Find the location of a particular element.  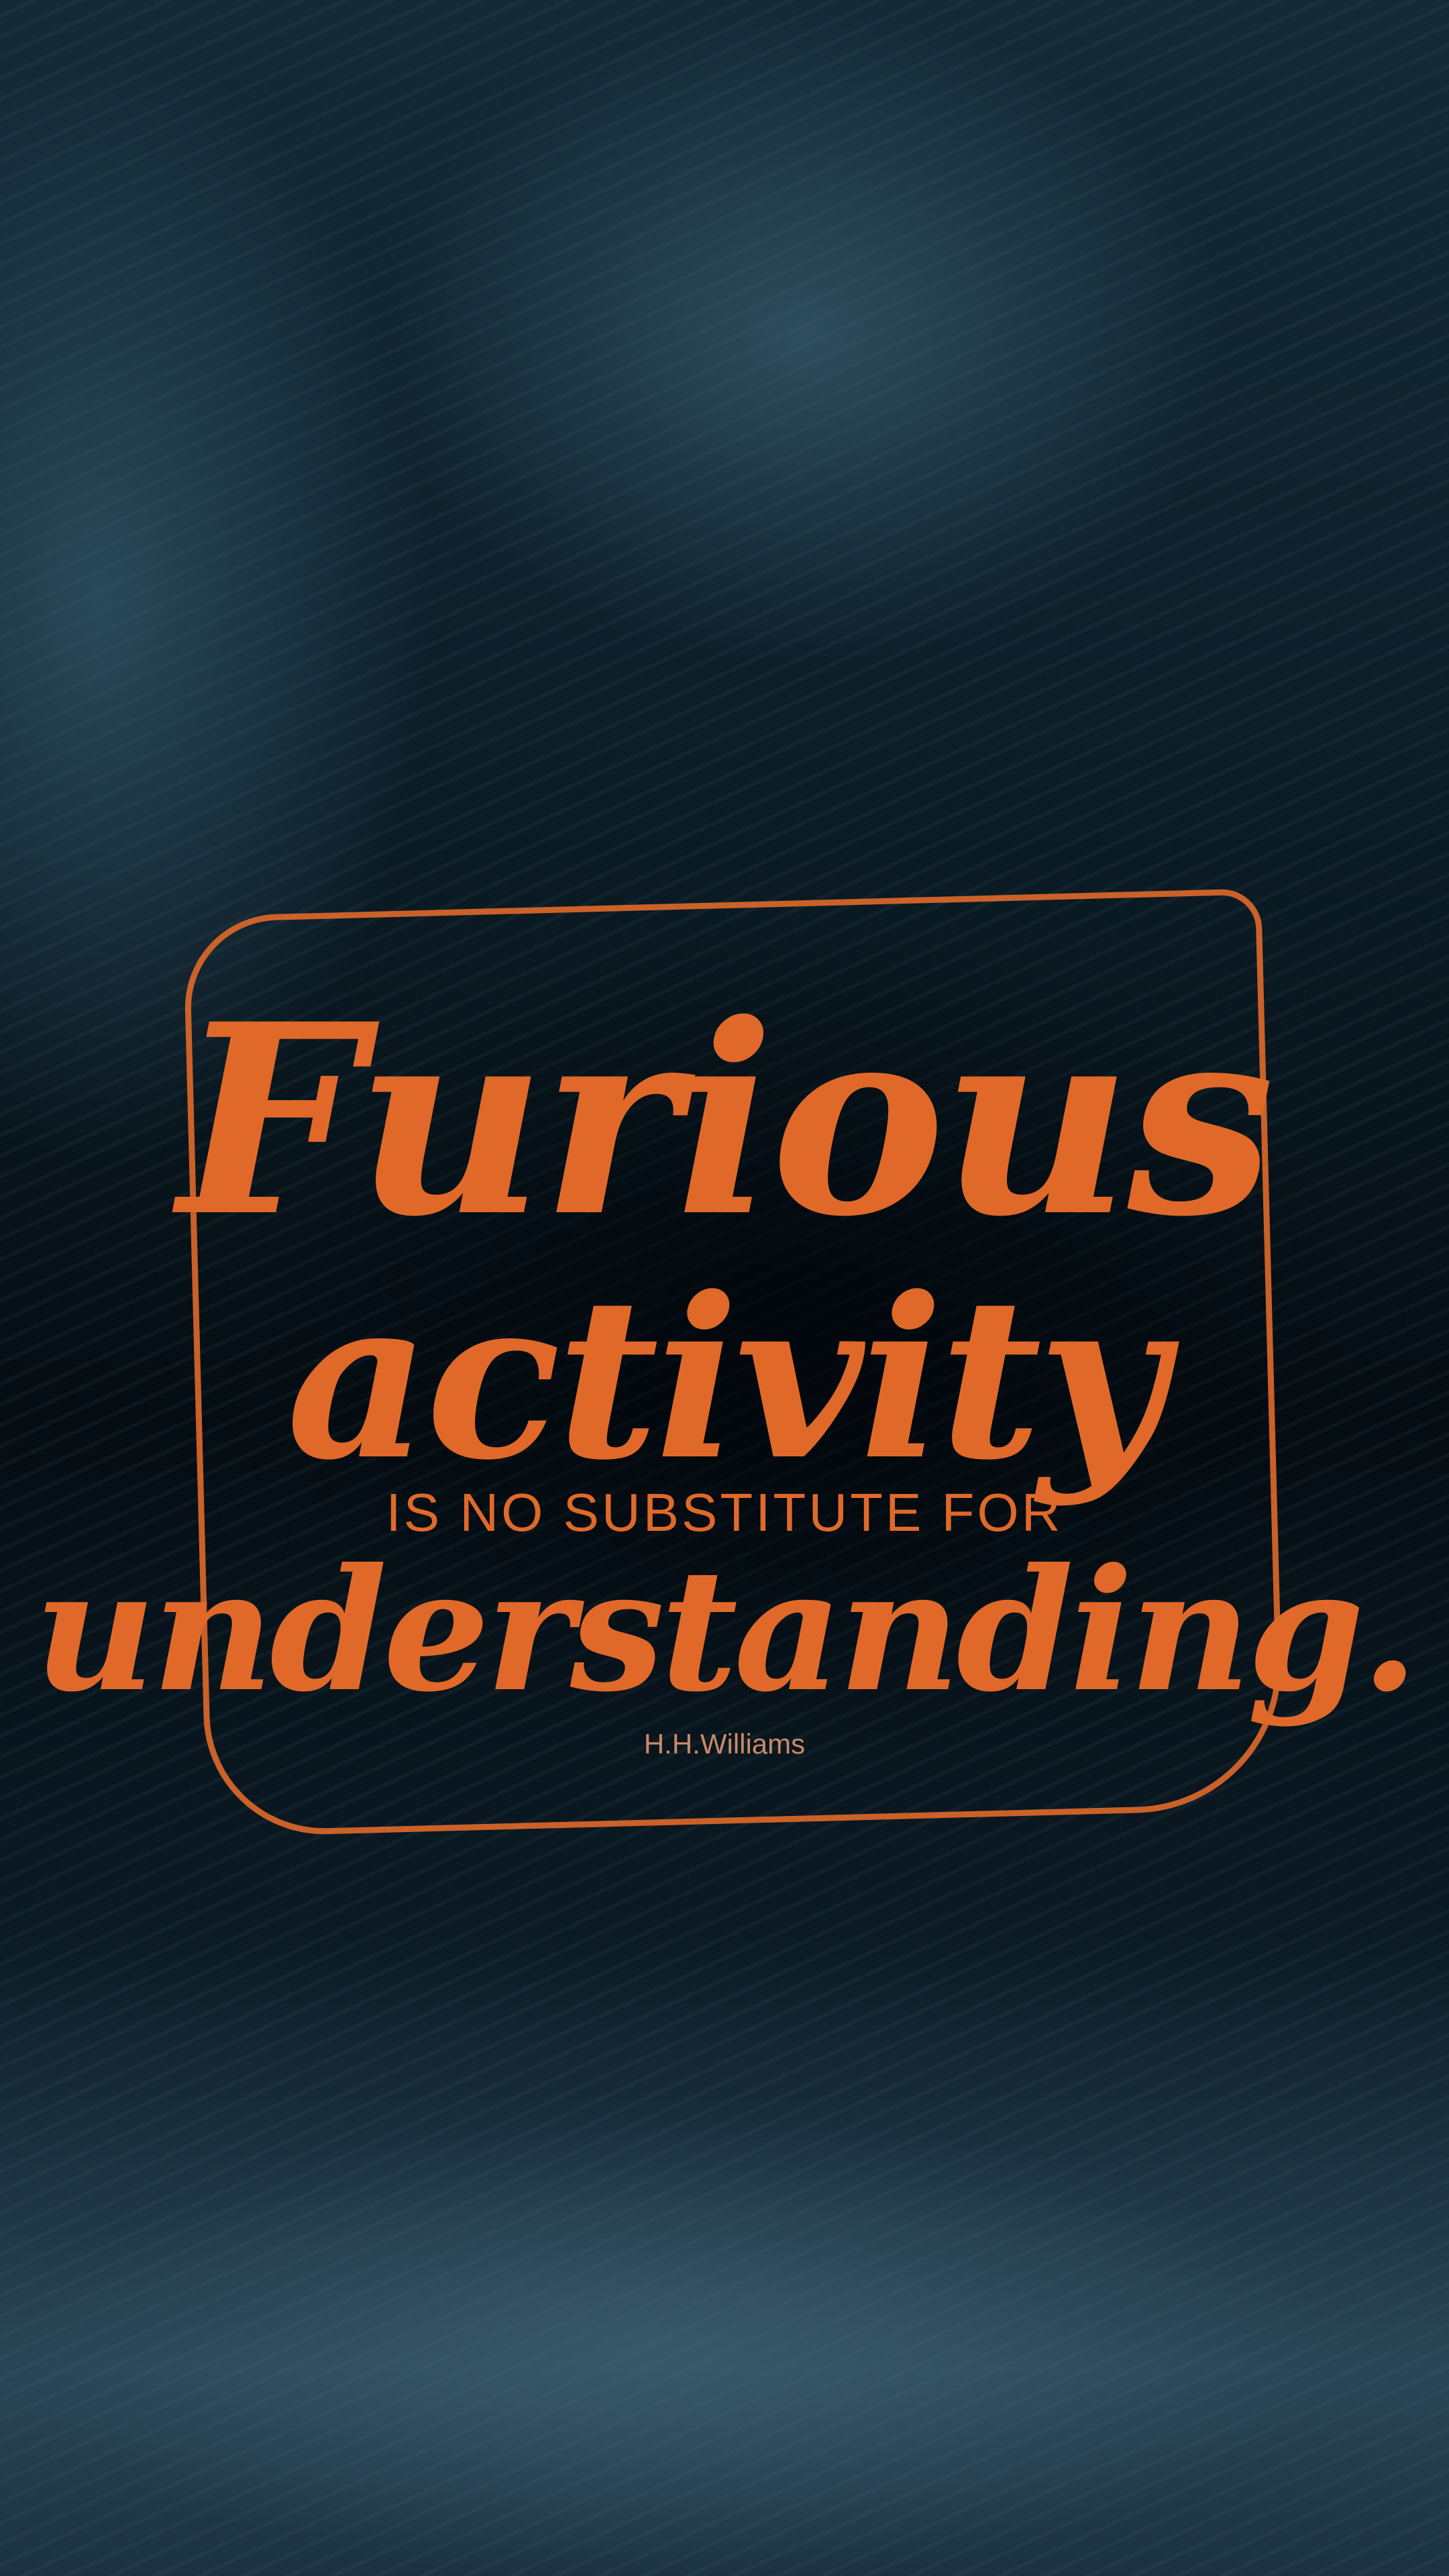

quote-line-understanding: understanding. is located at coordinates (726, 1630).